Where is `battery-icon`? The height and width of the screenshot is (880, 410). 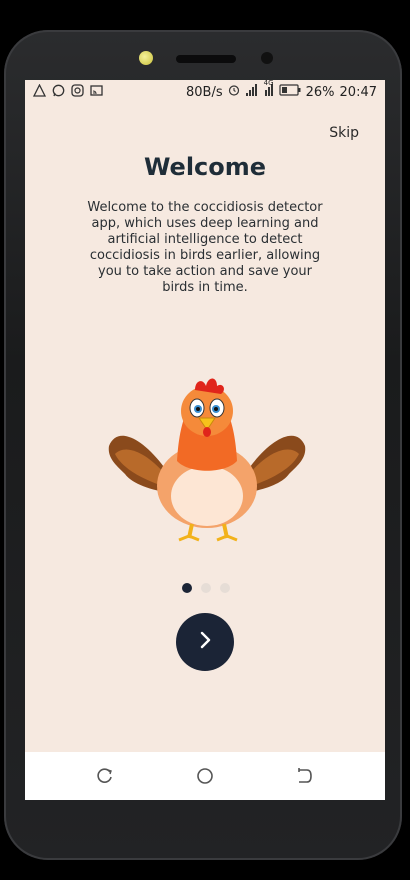 battery-icon is located at coordinates (290, 92).